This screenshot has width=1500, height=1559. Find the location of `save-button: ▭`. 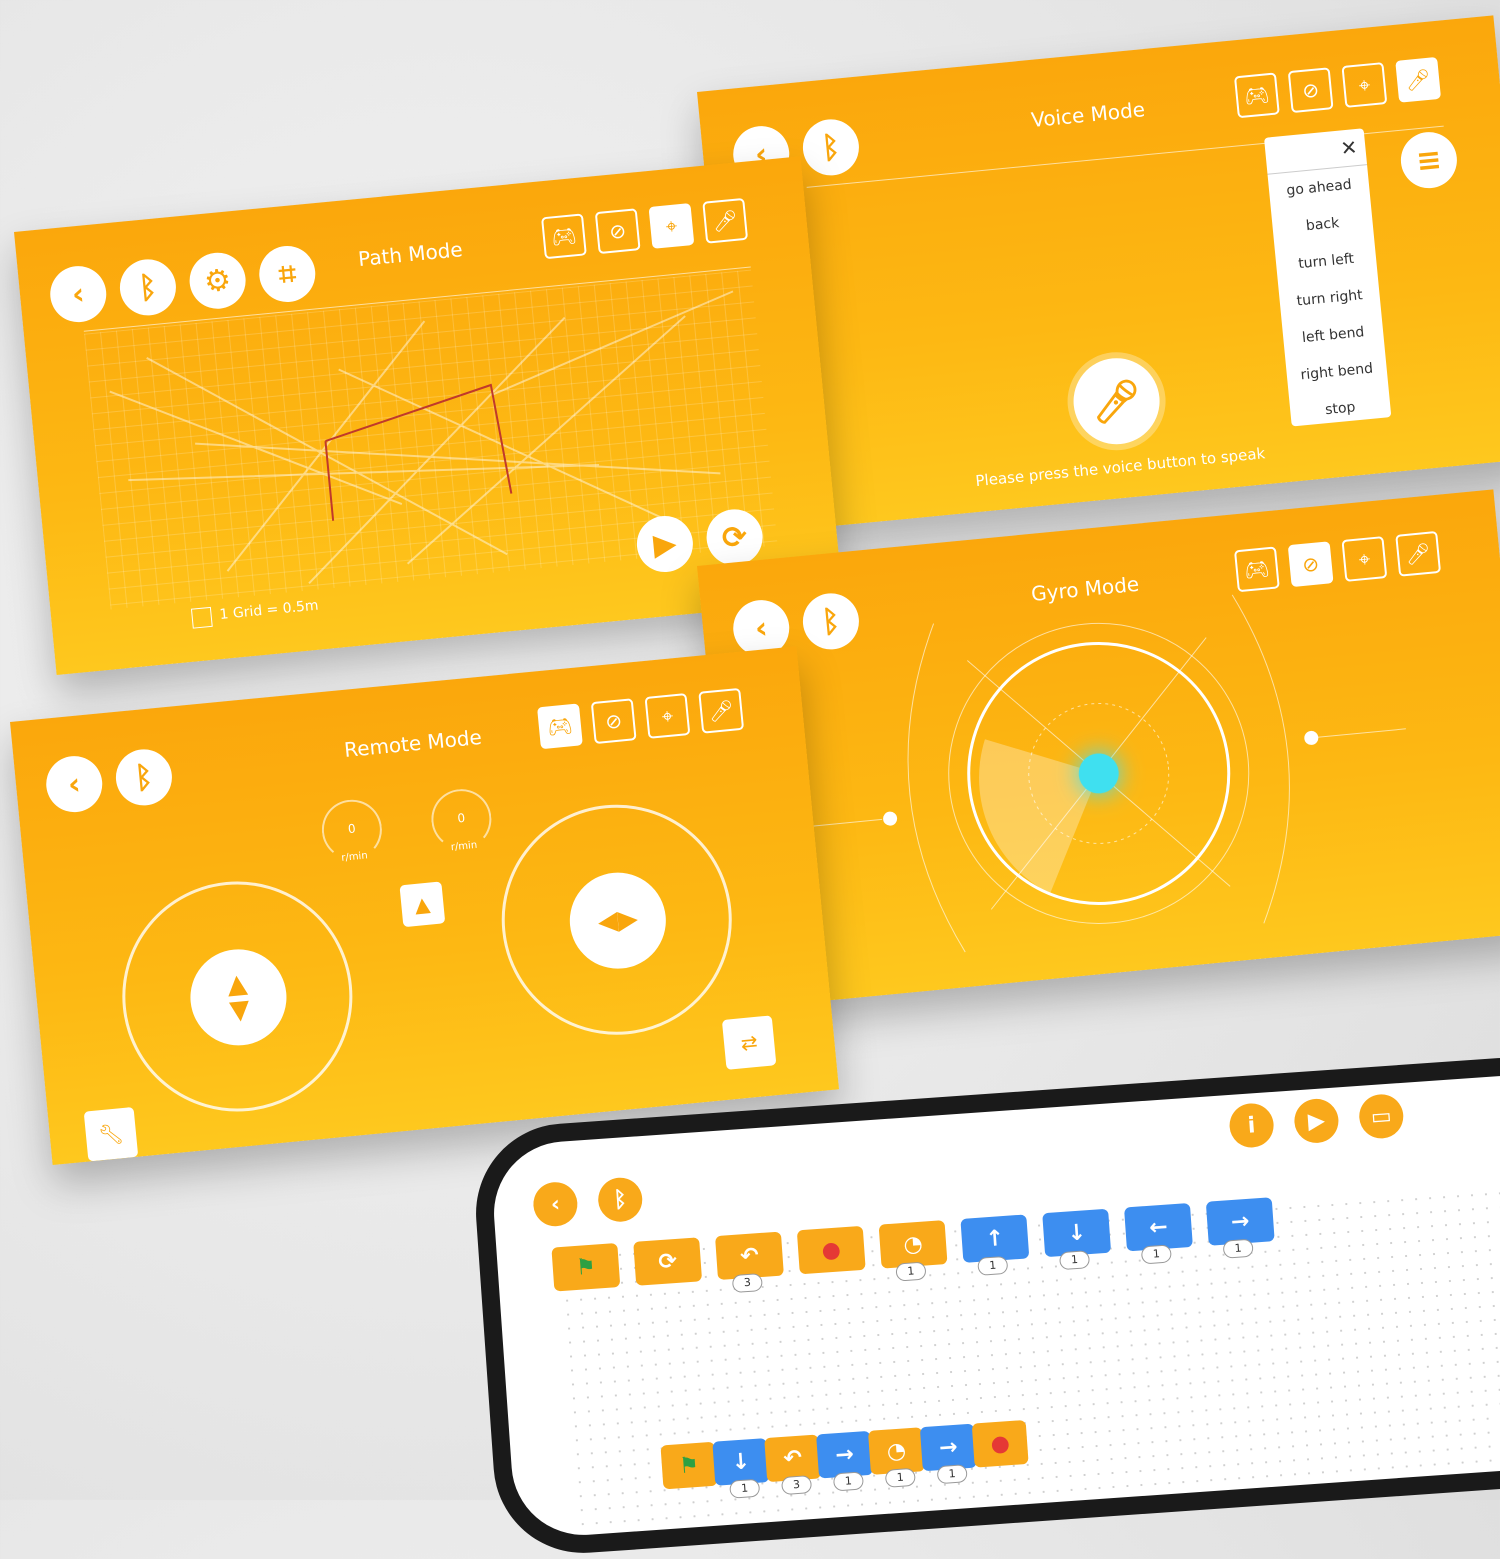

save-button: ▭ is located at coordinates (1381, 1116).